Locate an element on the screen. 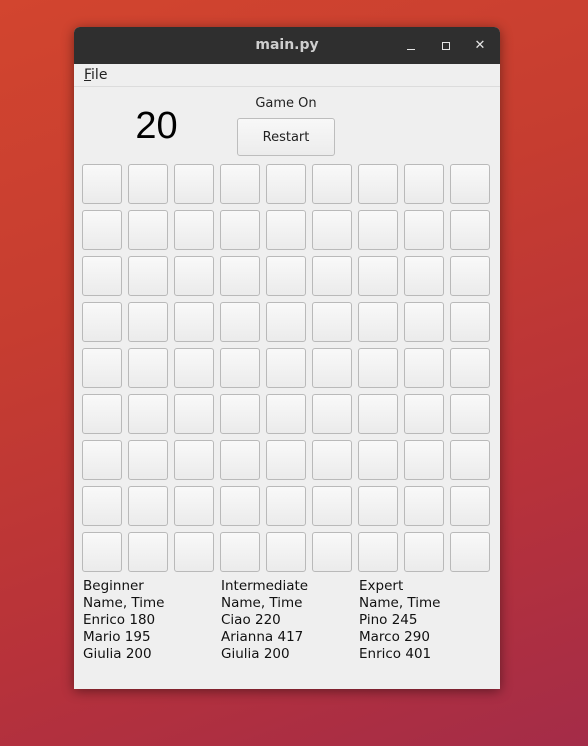 Image resolution: width=588 pixels, height=746 pixels. close-button: ✕ is located at coordinates (480, 46).